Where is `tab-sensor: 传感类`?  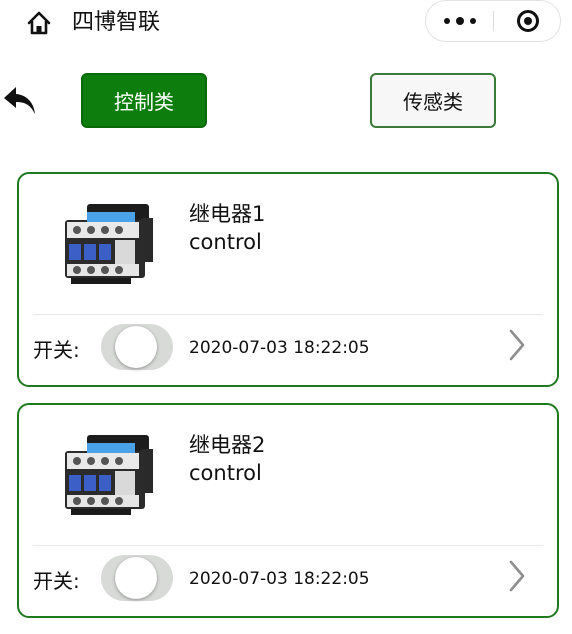
tab-sensor: 传感类 is located at coordinates (433, 100).